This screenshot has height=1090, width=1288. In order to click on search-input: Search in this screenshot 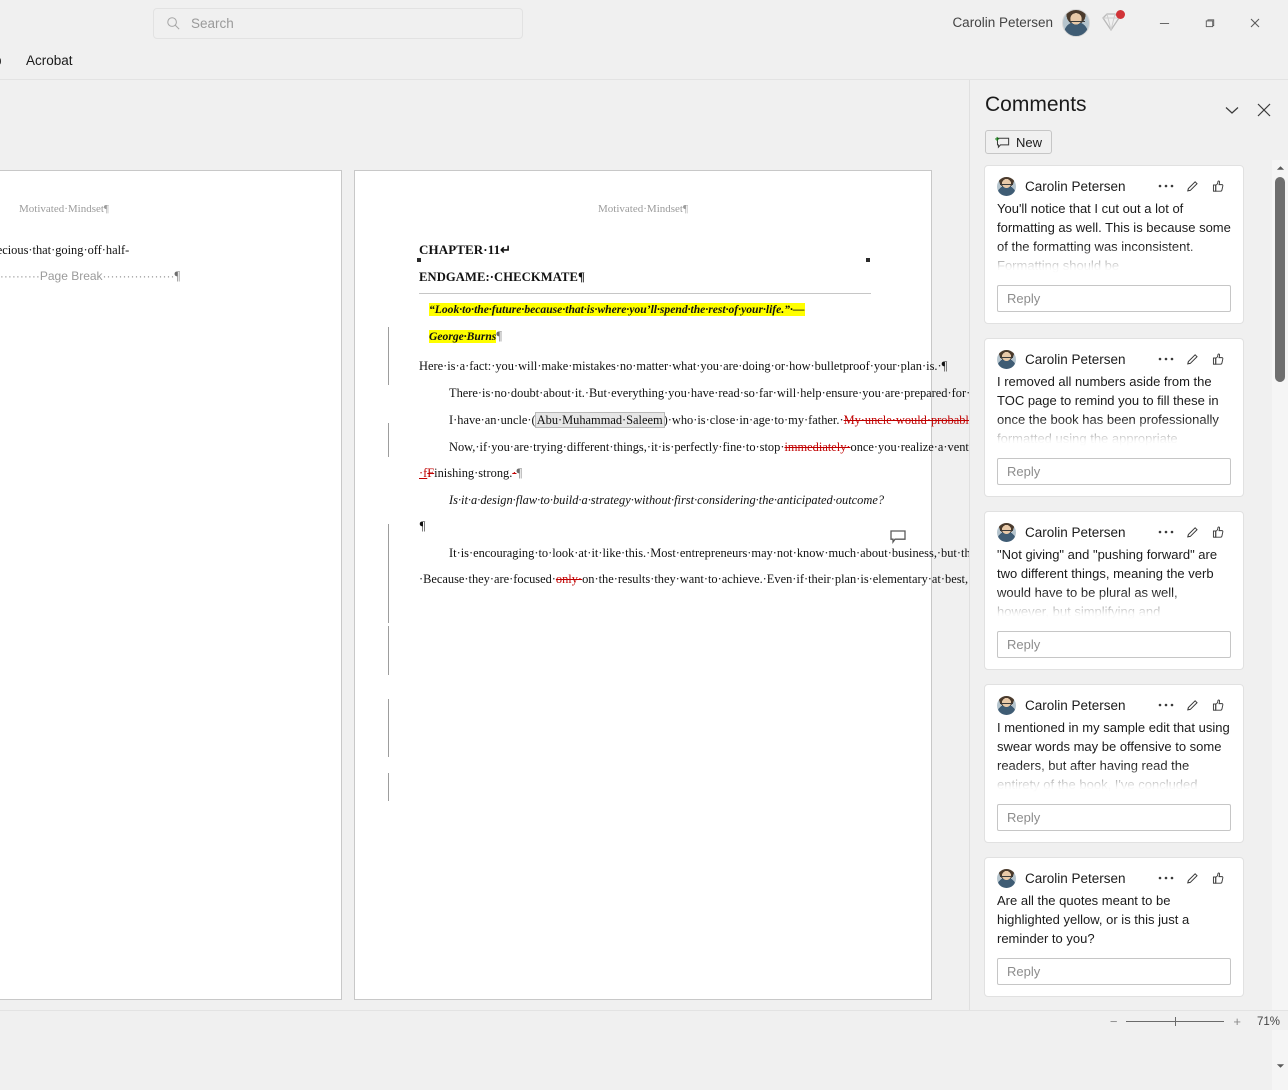, I will do `click(338, 23)`.